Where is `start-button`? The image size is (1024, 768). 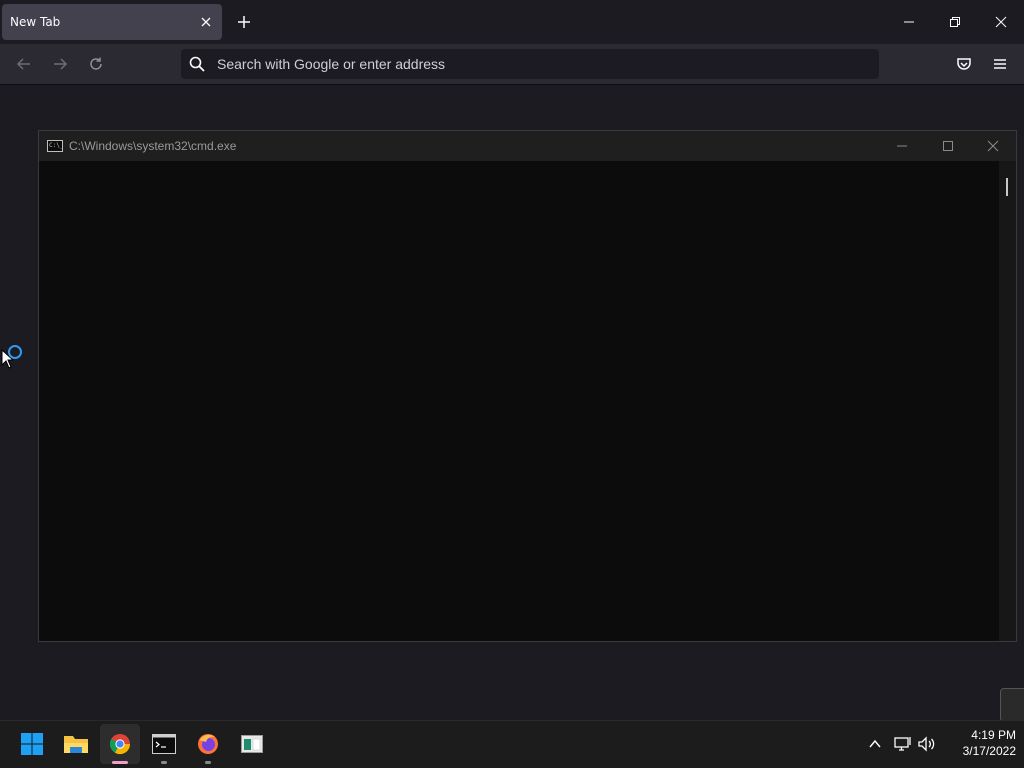
start-button is located at coordinates (32, 744).